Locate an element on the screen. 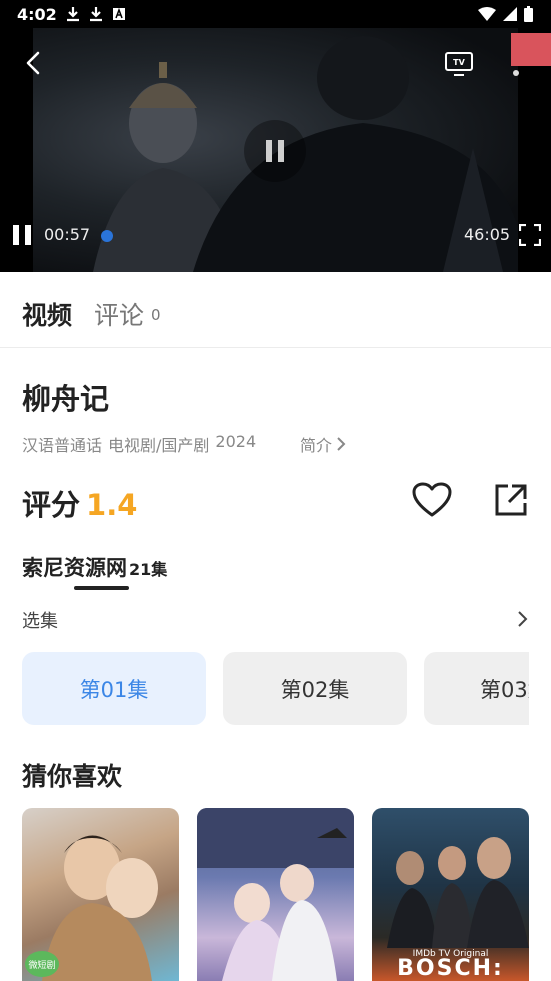 This screenshot has width=551, height=981. rating-label: 评分 is located at coordinates (51, 505).